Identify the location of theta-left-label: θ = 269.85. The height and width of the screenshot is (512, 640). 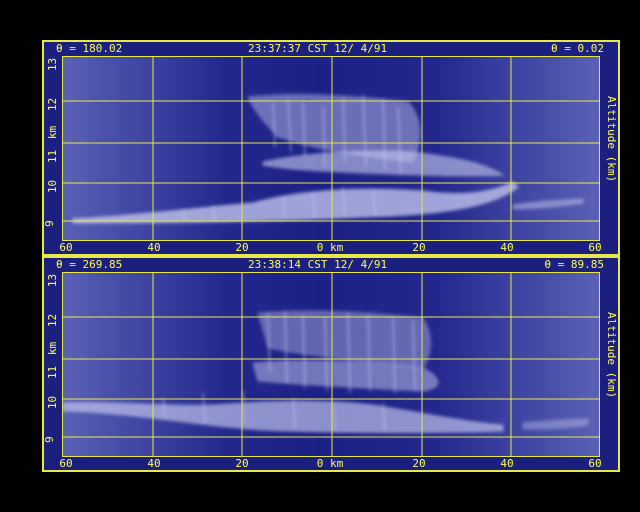
(89, 264).